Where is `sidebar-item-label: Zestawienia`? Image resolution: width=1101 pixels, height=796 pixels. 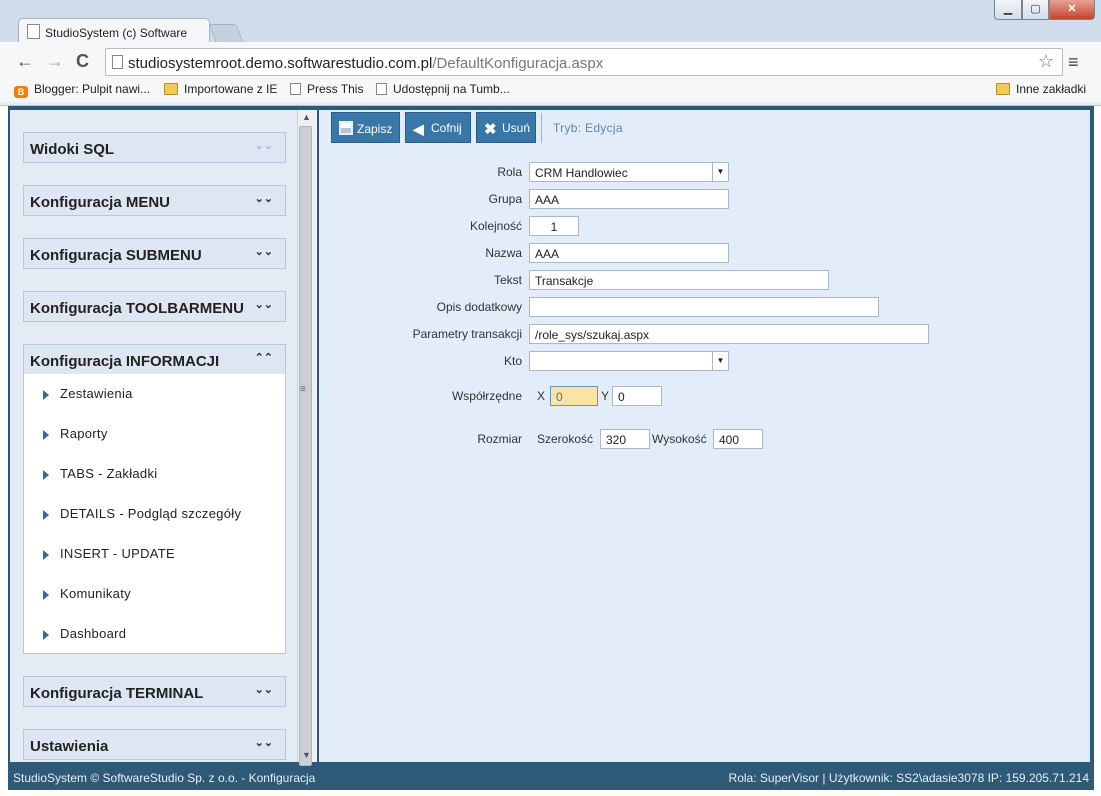
sidebar-item-label: Zestawienia is located at coordinates (96, 393).